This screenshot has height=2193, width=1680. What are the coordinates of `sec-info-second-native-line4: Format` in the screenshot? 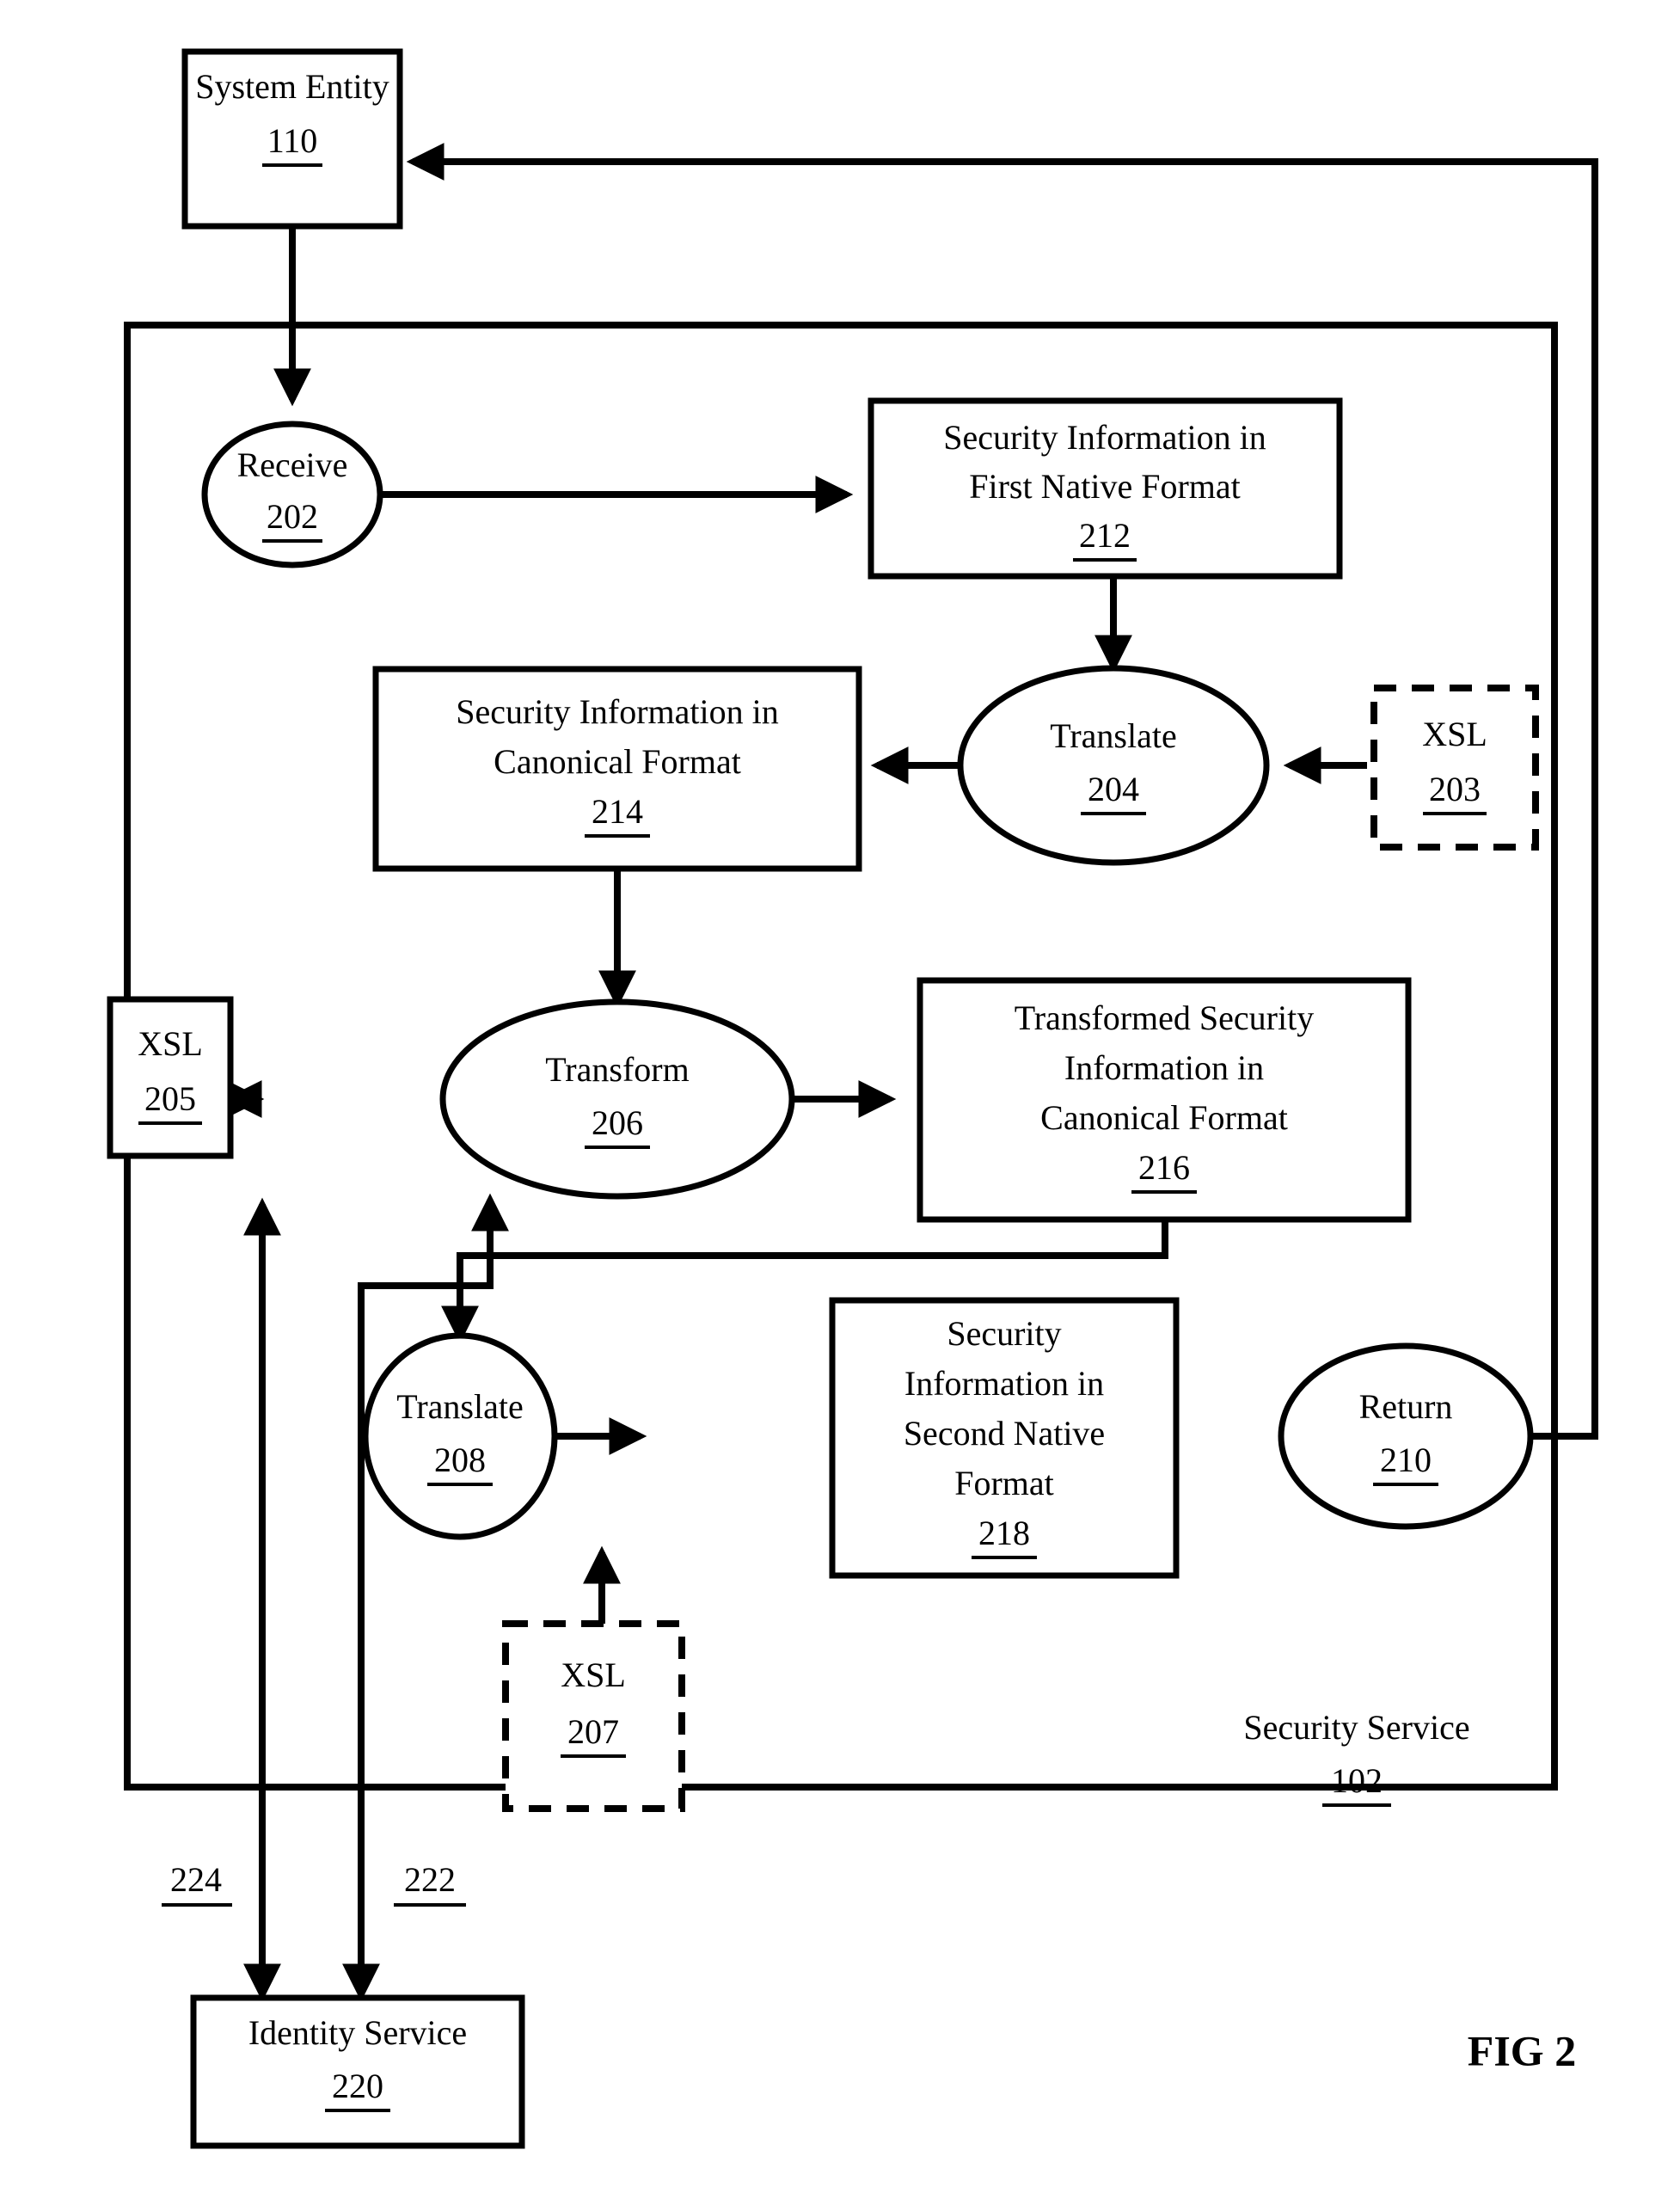 It's located at (1004, 1483).